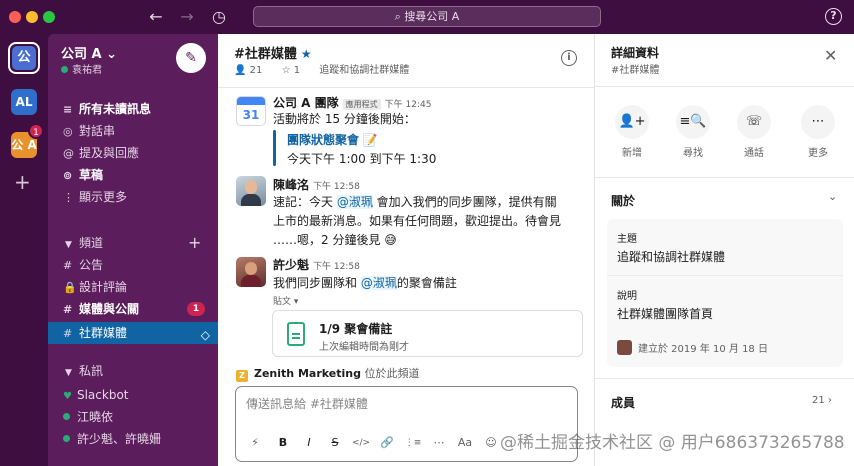 This screenshot has height=466, width=854. What do you see at coordinates (133, 131) in the screenshot?
I see `sidebar-item-threads: ◎ 對話串` at bounding box center [133, 131].